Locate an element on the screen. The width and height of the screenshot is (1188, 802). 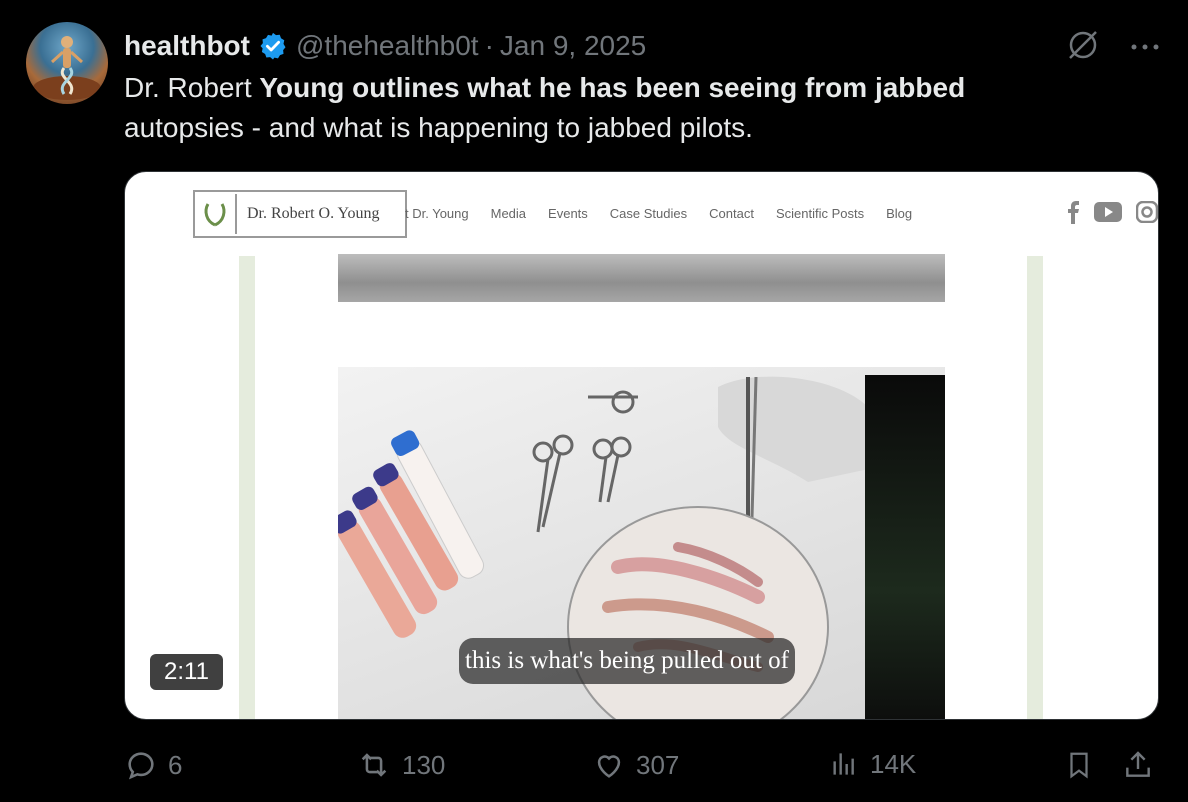
author-name: healthbot is located at coordinates (187, 46).